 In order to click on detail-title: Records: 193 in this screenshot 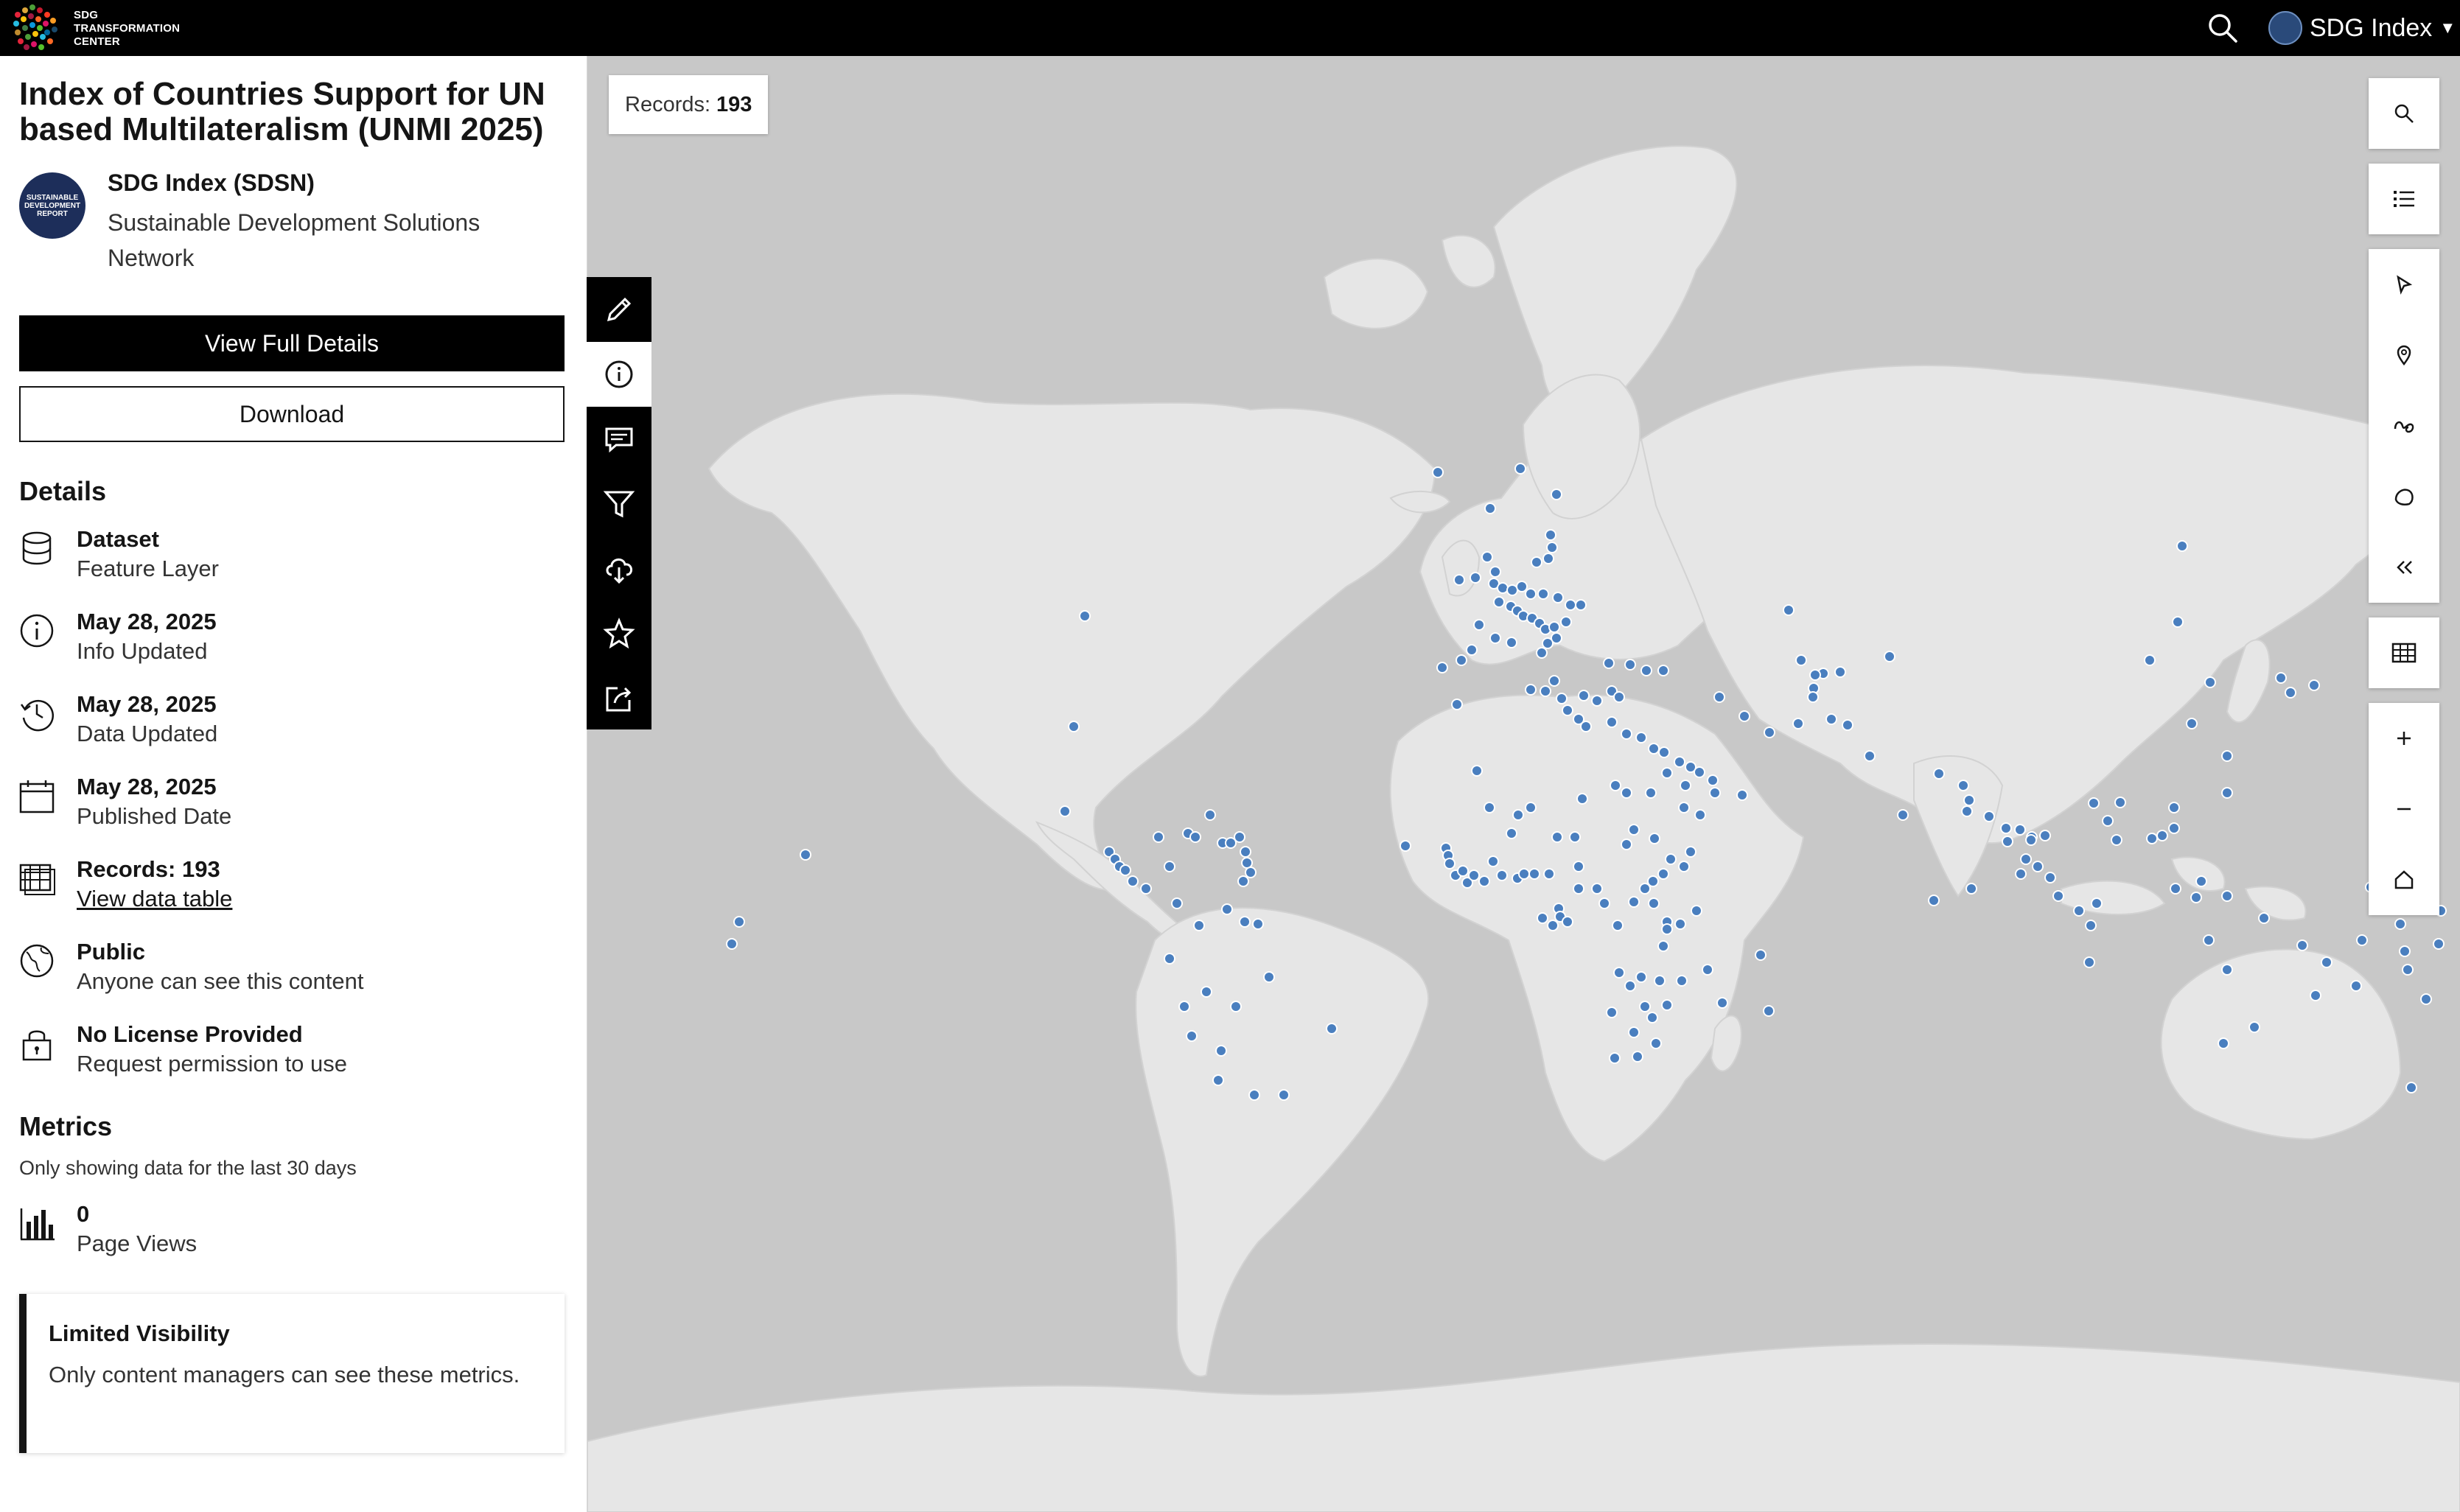, I will do `click(148, 869)`.